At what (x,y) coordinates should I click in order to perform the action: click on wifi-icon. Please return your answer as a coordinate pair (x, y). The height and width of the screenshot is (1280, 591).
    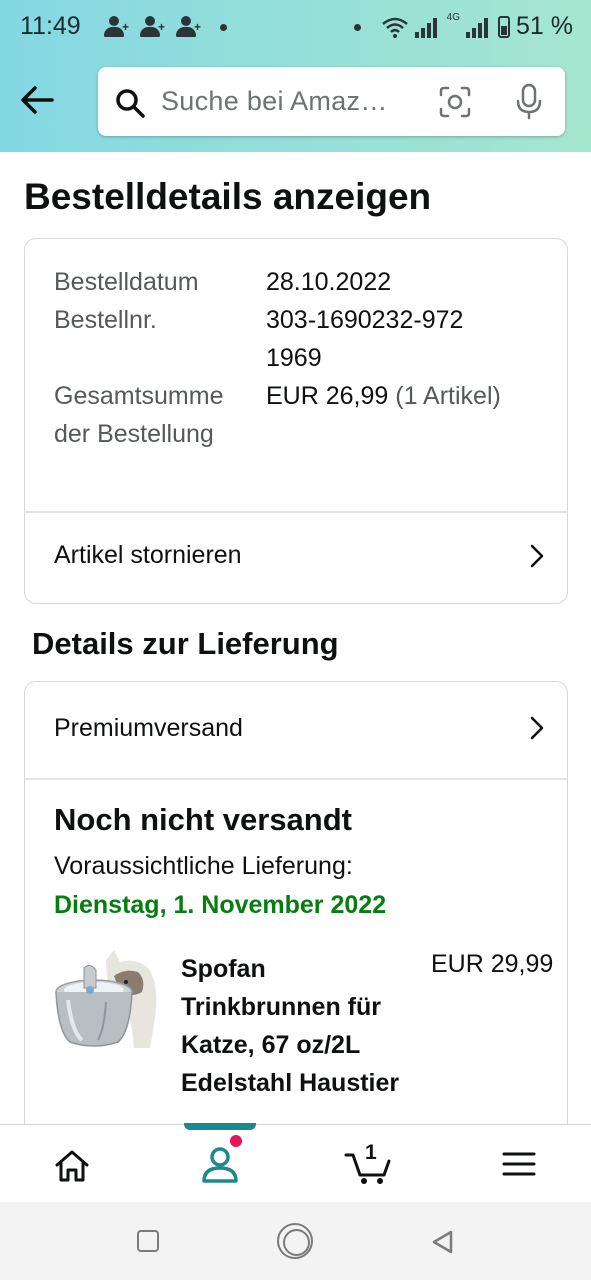
    Looking at the image, I should click on (394, 27).